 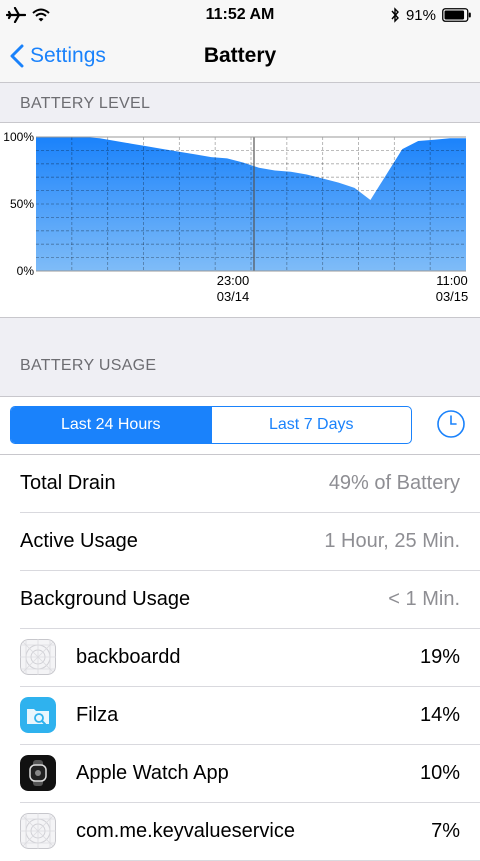 I want to click on clock-icon, so click(x=451, y=424).